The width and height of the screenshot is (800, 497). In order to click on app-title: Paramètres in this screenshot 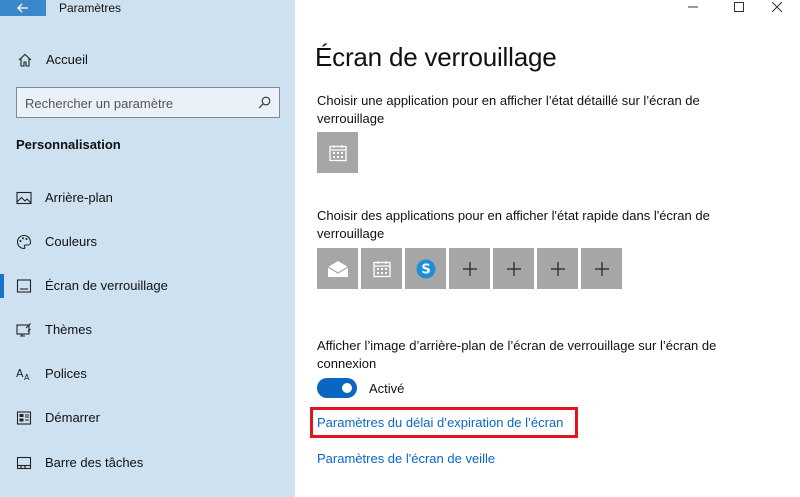, I will do `click(90, 8)`.